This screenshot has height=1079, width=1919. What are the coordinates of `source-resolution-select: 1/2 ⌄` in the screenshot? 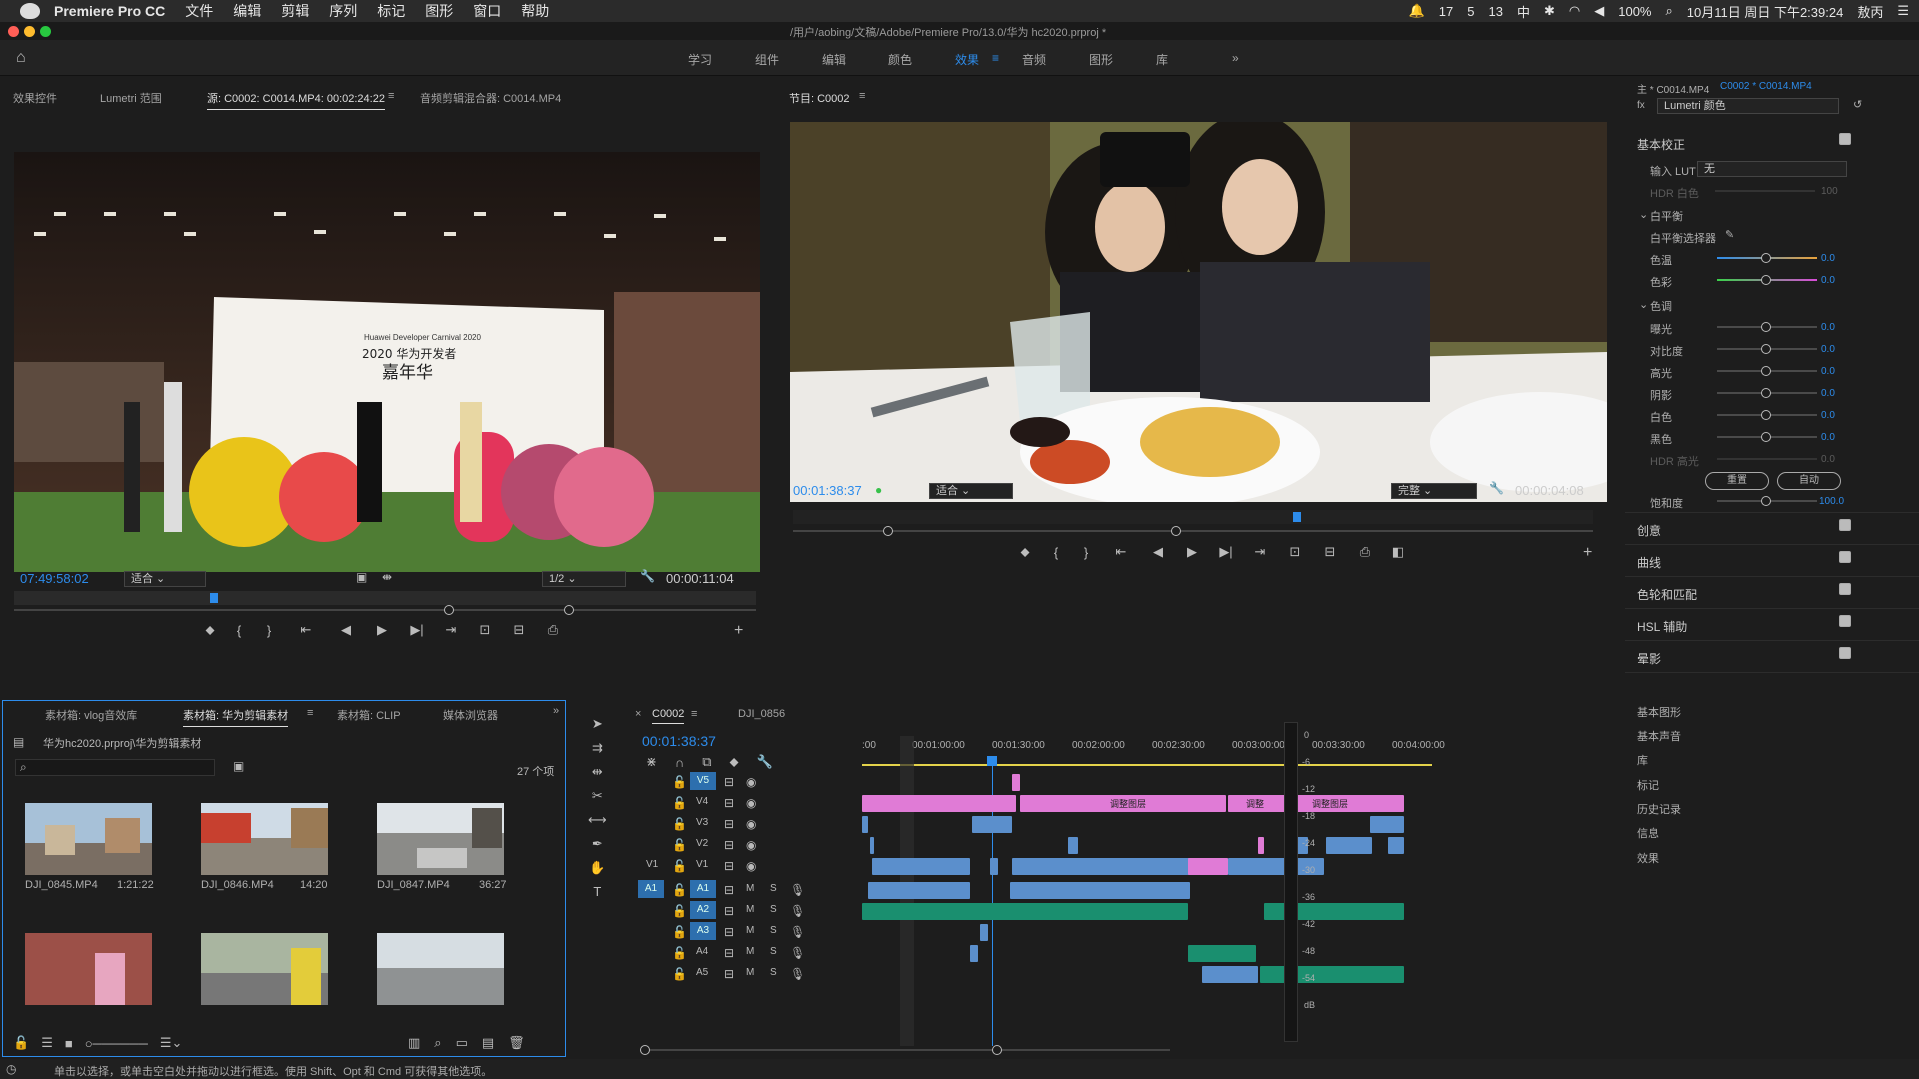 It's located at (584, 579).